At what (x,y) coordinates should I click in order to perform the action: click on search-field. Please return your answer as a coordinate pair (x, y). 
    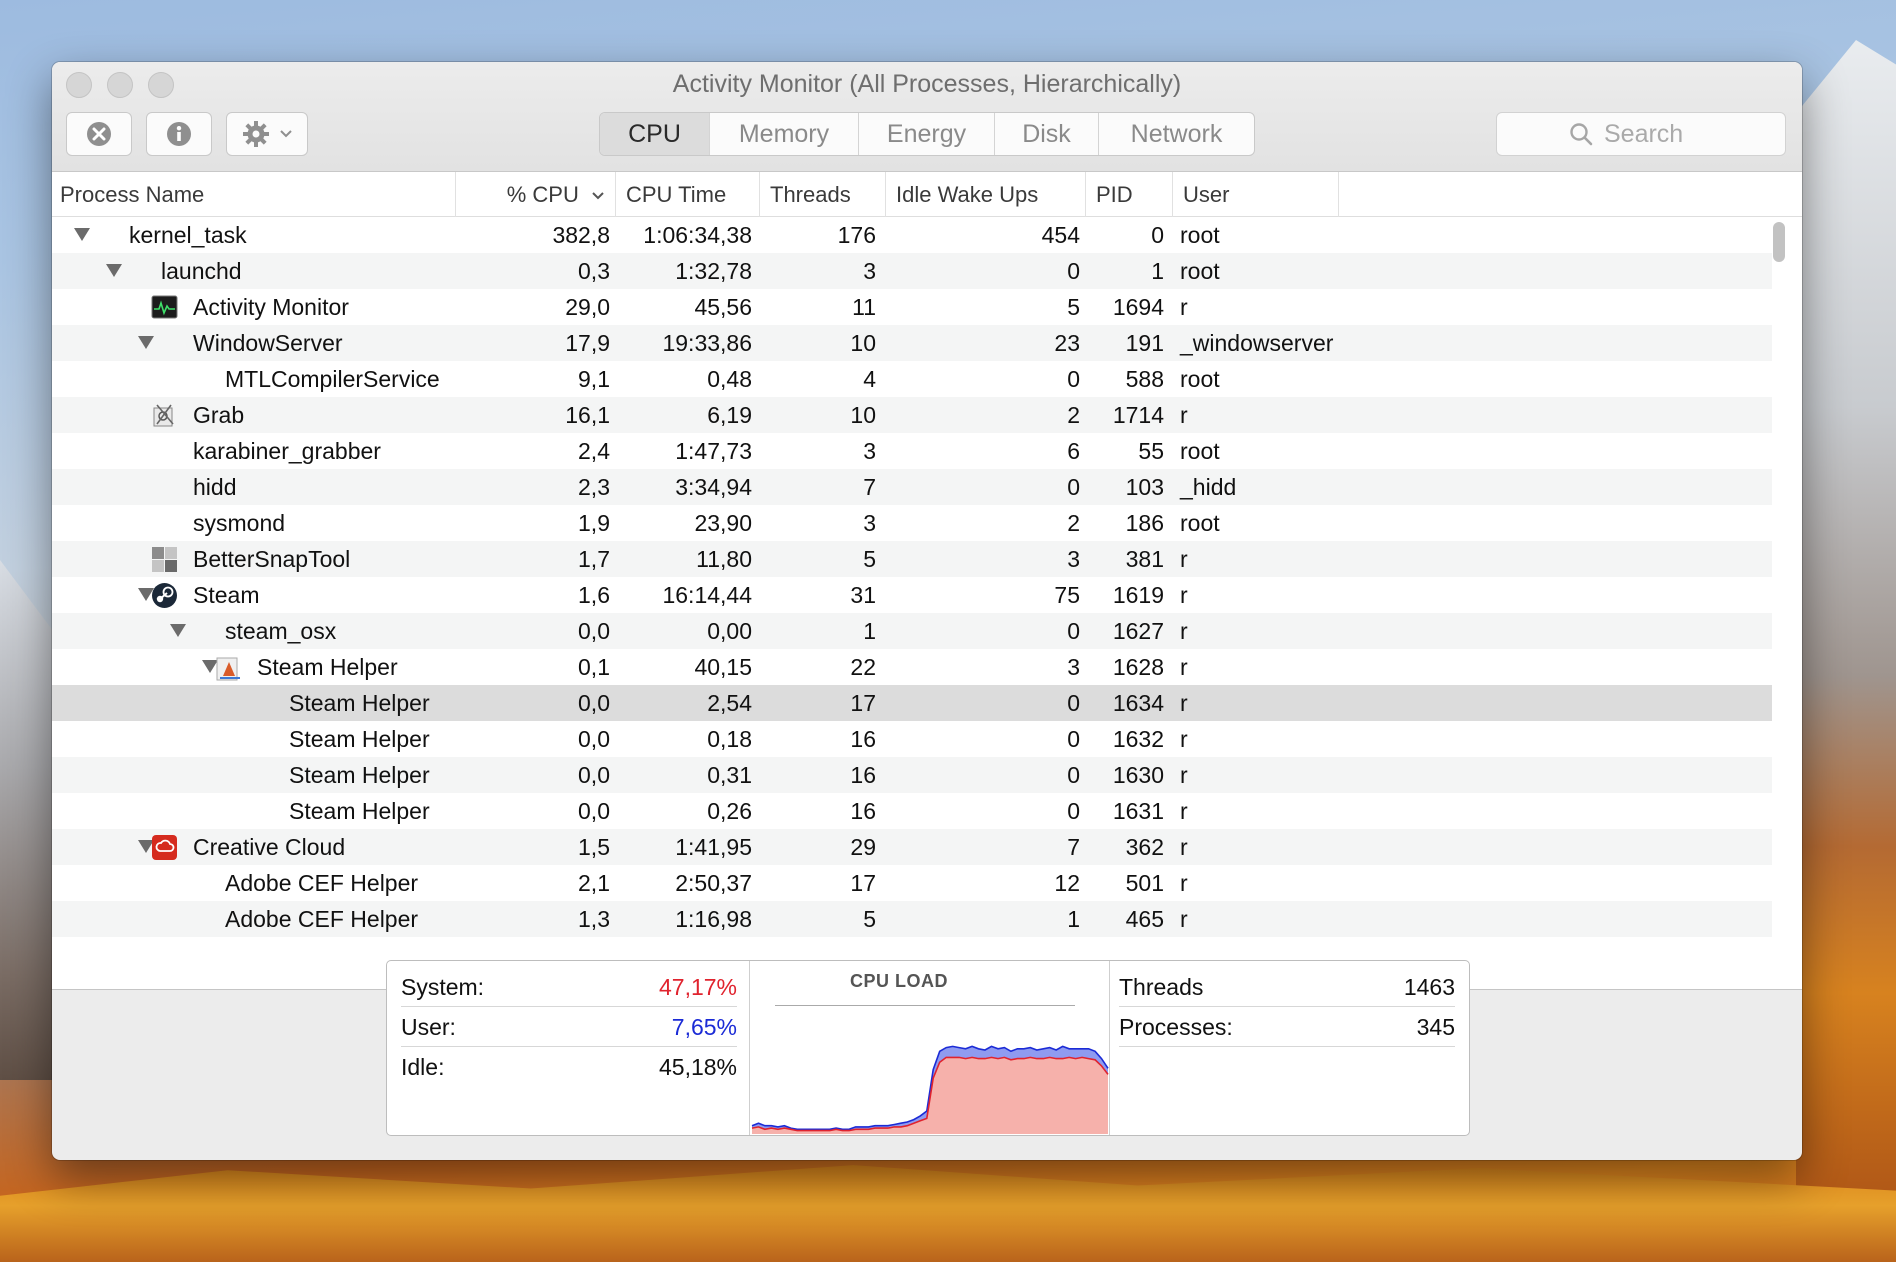
    Looking at the image, I should click on (1641, 134).